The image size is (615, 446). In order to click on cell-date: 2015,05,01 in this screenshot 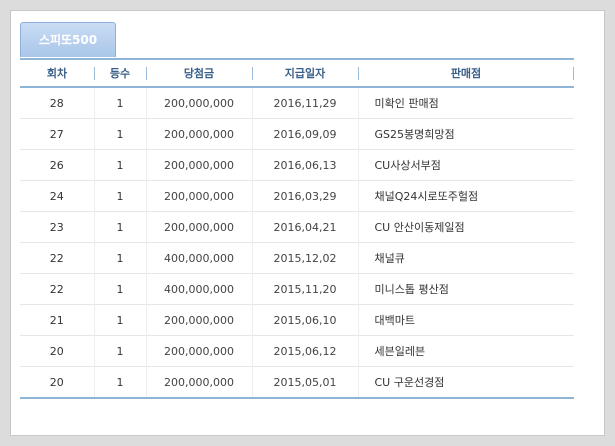, I will do `click(304, 382)`.